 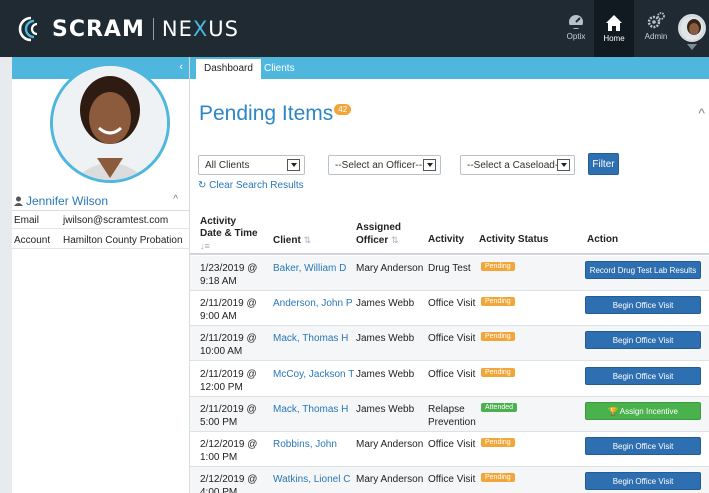 What do you see at coordinates (116, 220) in the screenshot?
I see `email-value: jwilson@scramtest.com` at bounding box center [116, 220].